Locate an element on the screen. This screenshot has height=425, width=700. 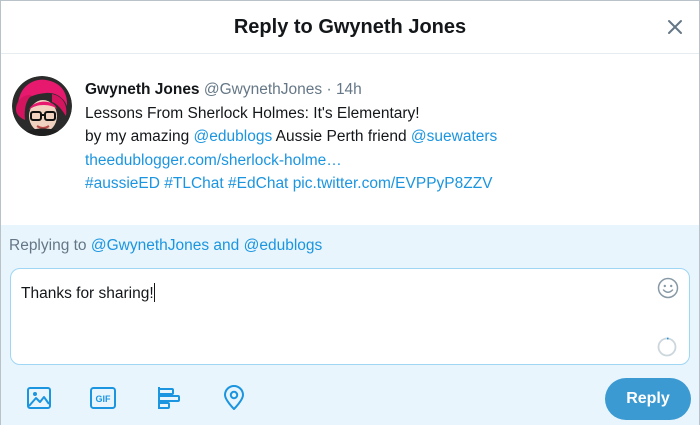
poll-button is located at coordinates (169, 398).